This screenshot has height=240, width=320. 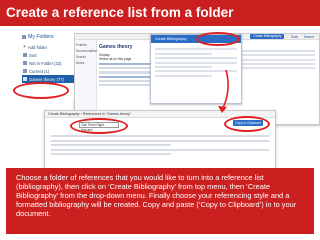 I want to click on sort-link: Sort, so click(x=48, y=55).